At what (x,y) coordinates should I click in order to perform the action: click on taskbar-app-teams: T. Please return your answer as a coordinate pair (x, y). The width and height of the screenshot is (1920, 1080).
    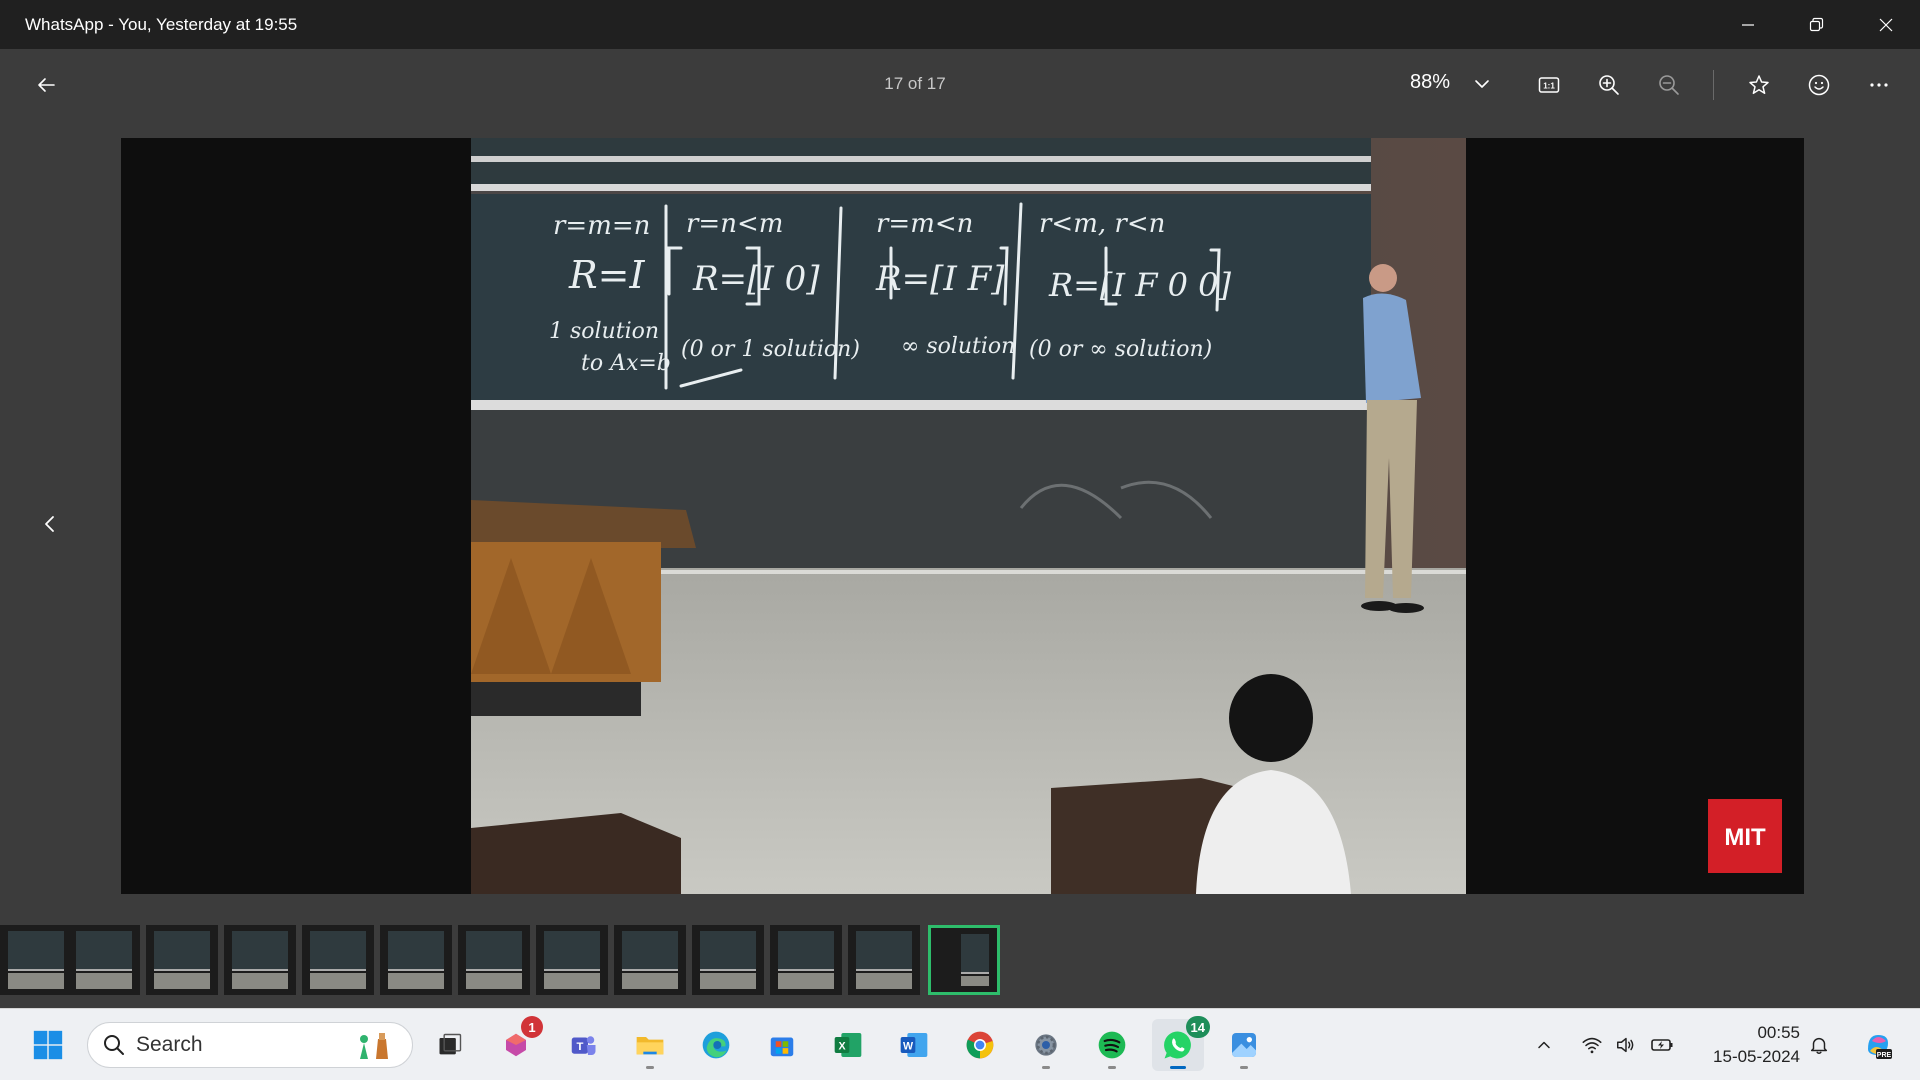
    Looking at the image, I should click on (583, 1045).